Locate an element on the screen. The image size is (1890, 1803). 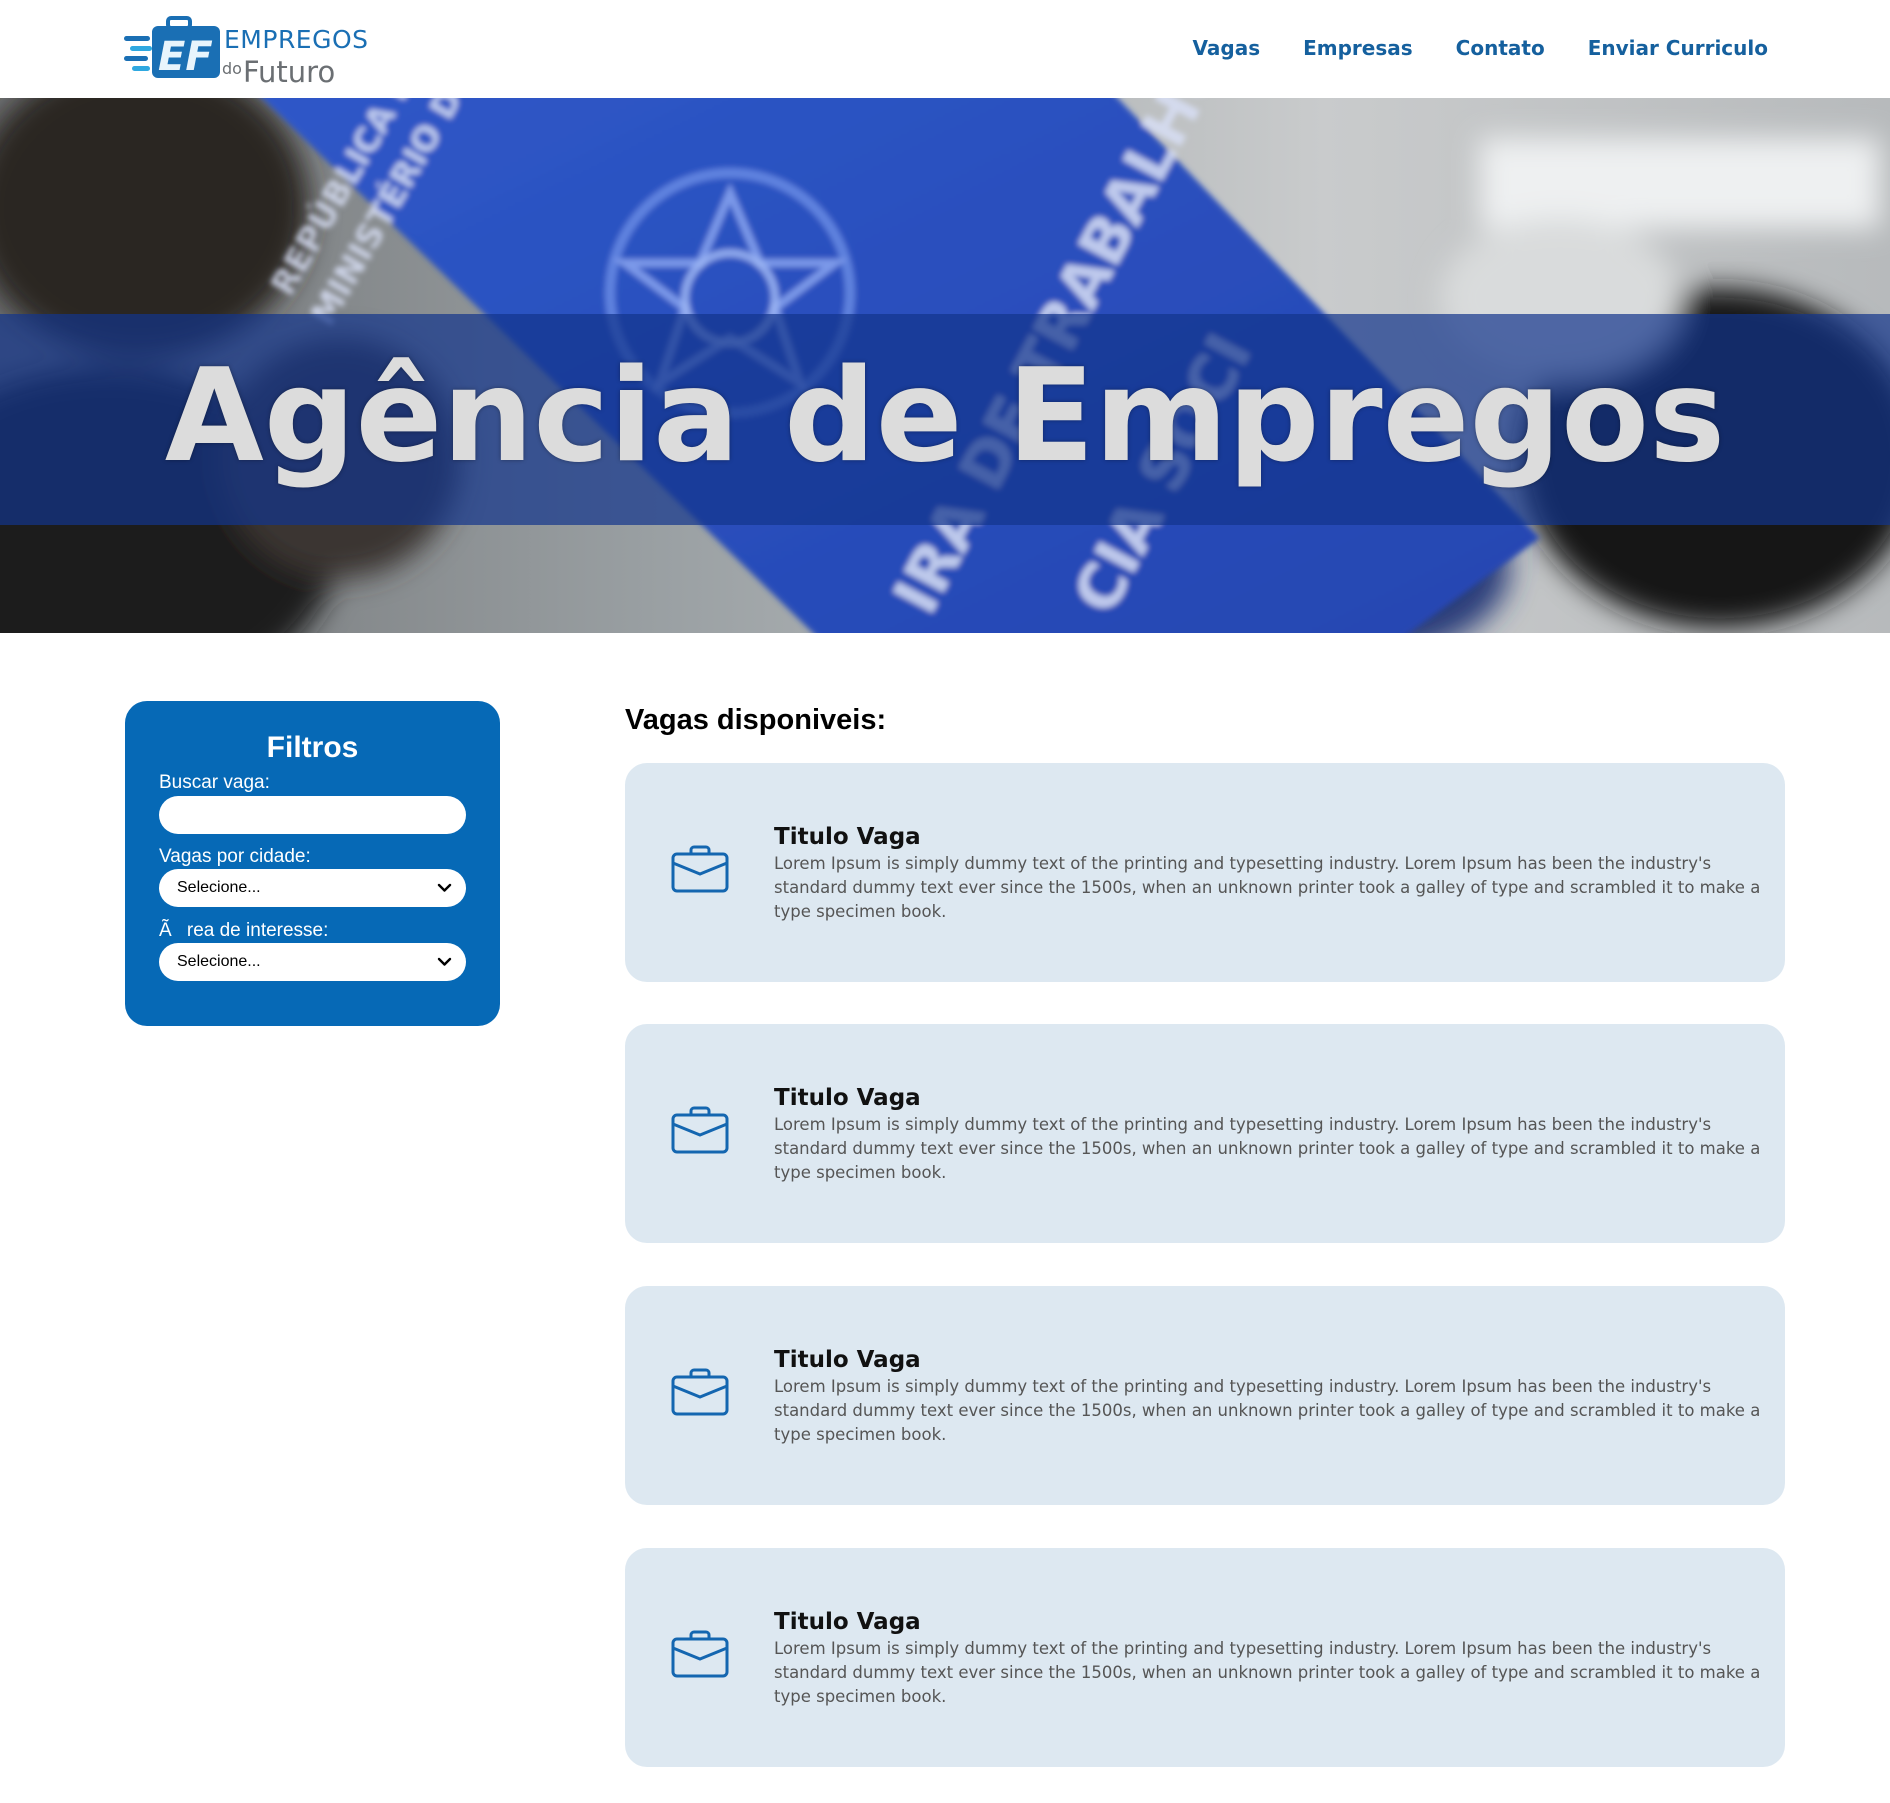
logo-word-futuro: doFuturo is located at coordinates (278, 70).